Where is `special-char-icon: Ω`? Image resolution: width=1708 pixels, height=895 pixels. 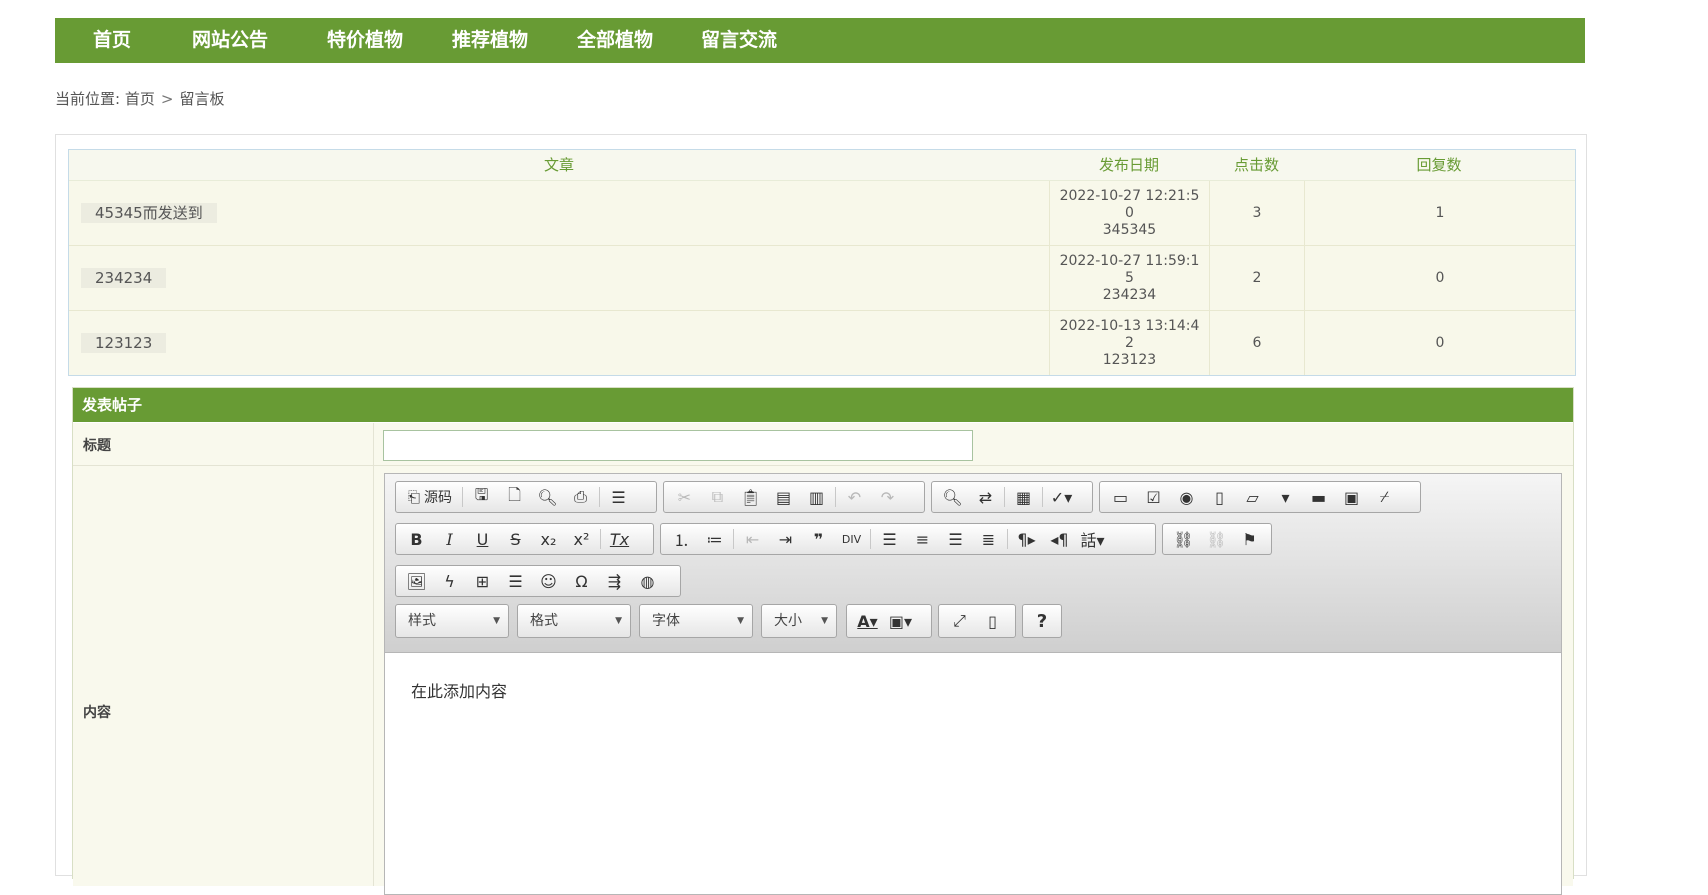 special-char-icon: Ω is located at coordinates (581, 581).